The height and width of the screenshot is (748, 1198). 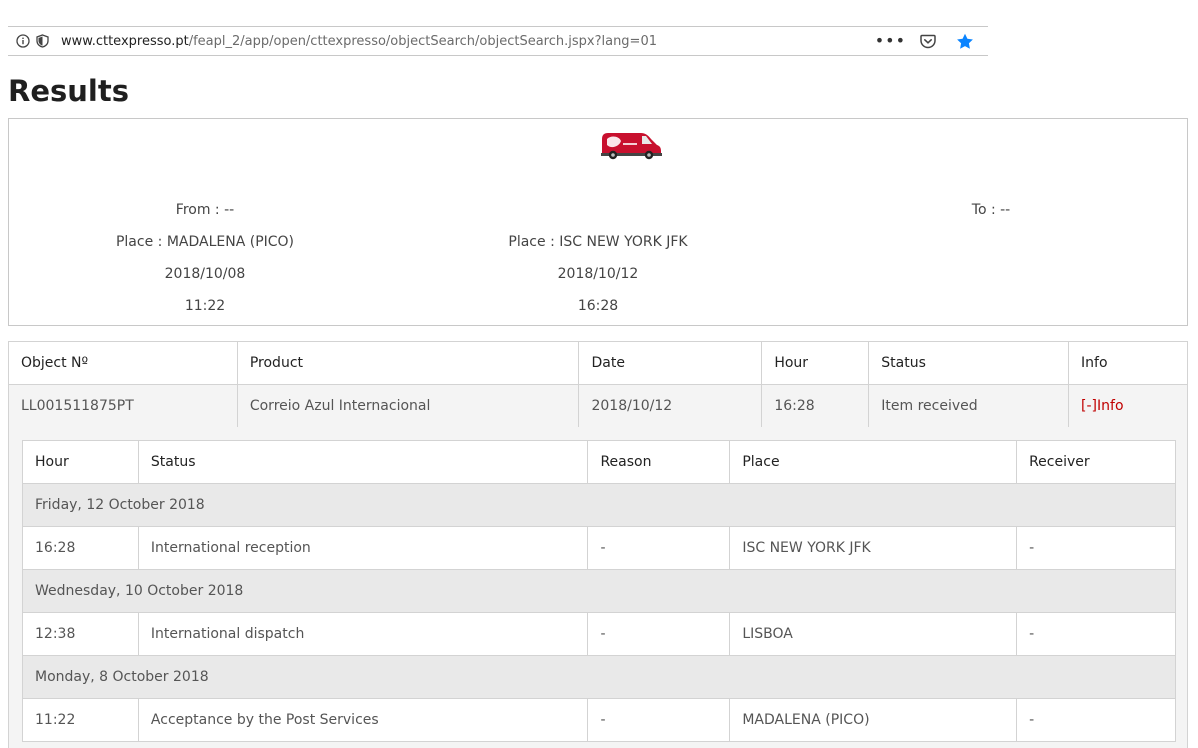 I want to click on more-icon: •••, so click(x=890, y=41).